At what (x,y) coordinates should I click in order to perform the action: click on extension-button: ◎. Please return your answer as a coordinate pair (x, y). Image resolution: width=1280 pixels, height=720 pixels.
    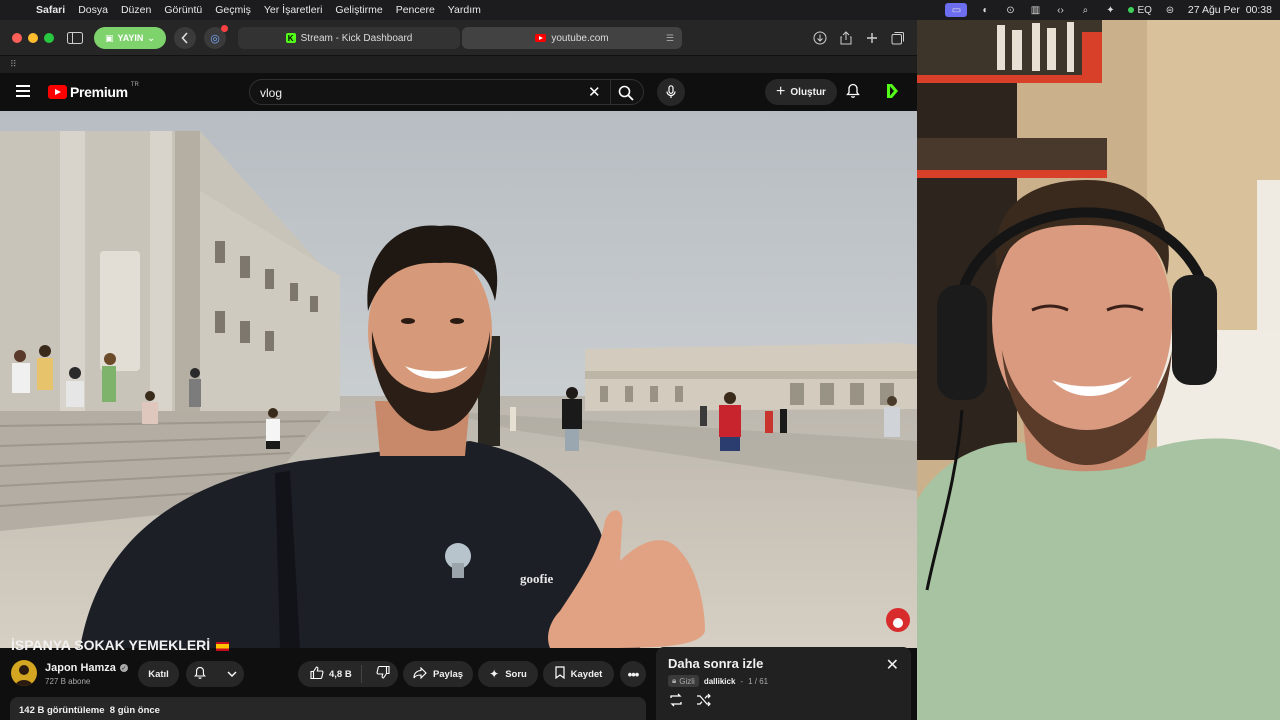
    Looking at the image, I should click on (216, 37).